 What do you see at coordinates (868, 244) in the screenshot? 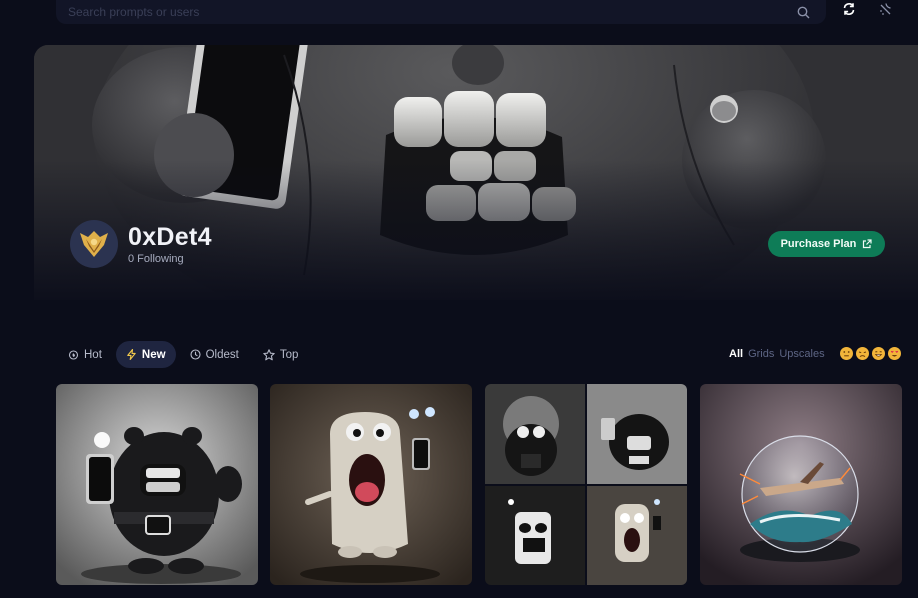
I see `external-link-icon` at bounding box center [868, 244].